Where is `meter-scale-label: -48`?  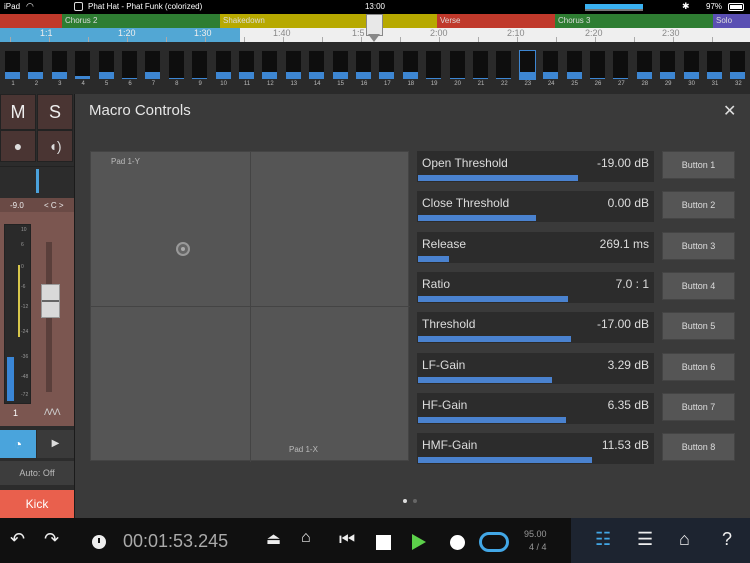
meter-scale-label: -48 is located at coordinates (25, 377).